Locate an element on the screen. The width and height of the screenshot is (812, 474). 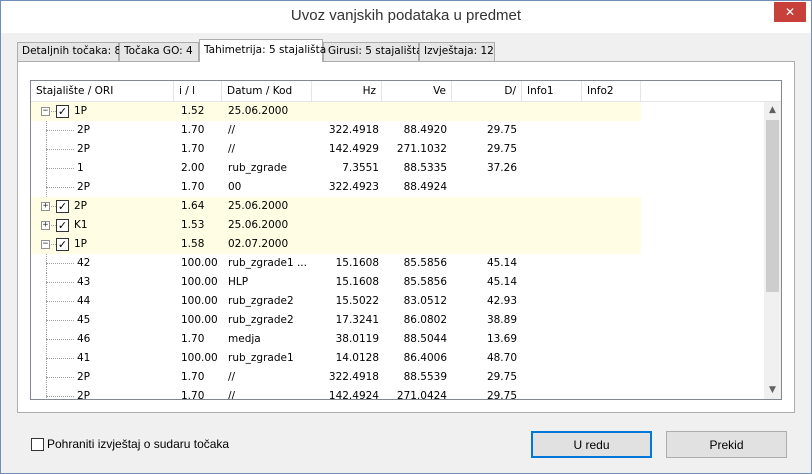
hz-angle: 142.4929 is located at coordinates (353, 149).